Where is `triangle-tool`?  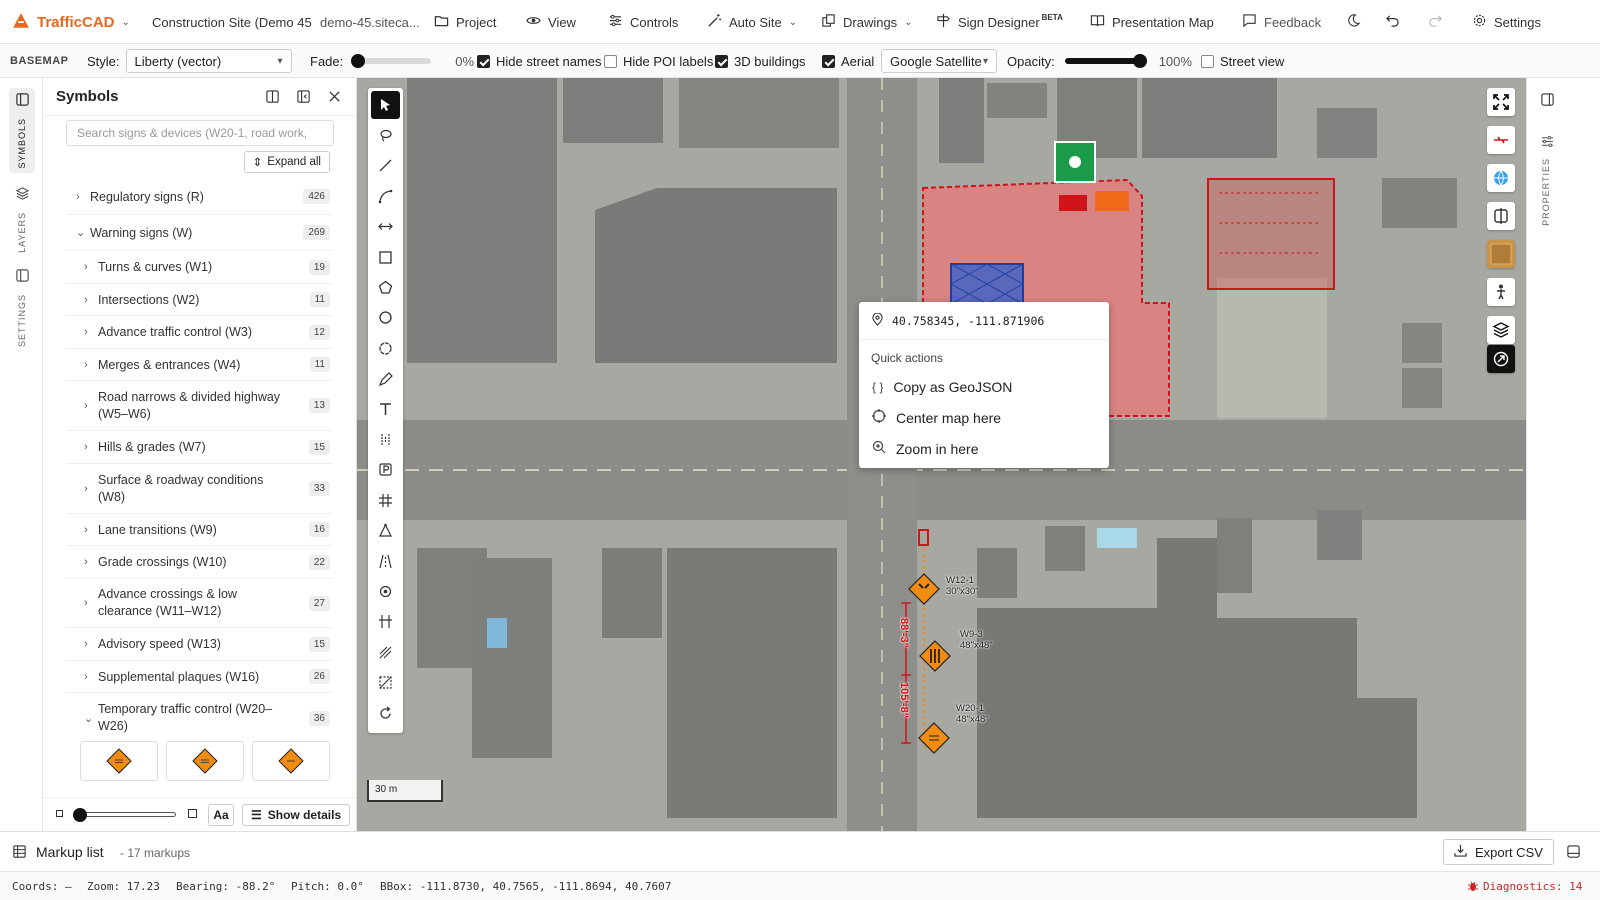
triangle-tool is located at coordinates (385, 530).